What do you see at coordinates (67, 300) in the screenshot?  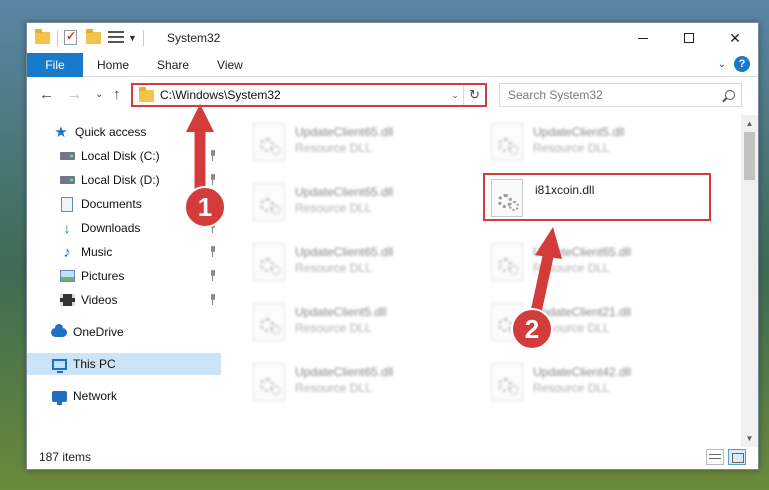 I see `videos-icon` at bounding box center [67, 300].